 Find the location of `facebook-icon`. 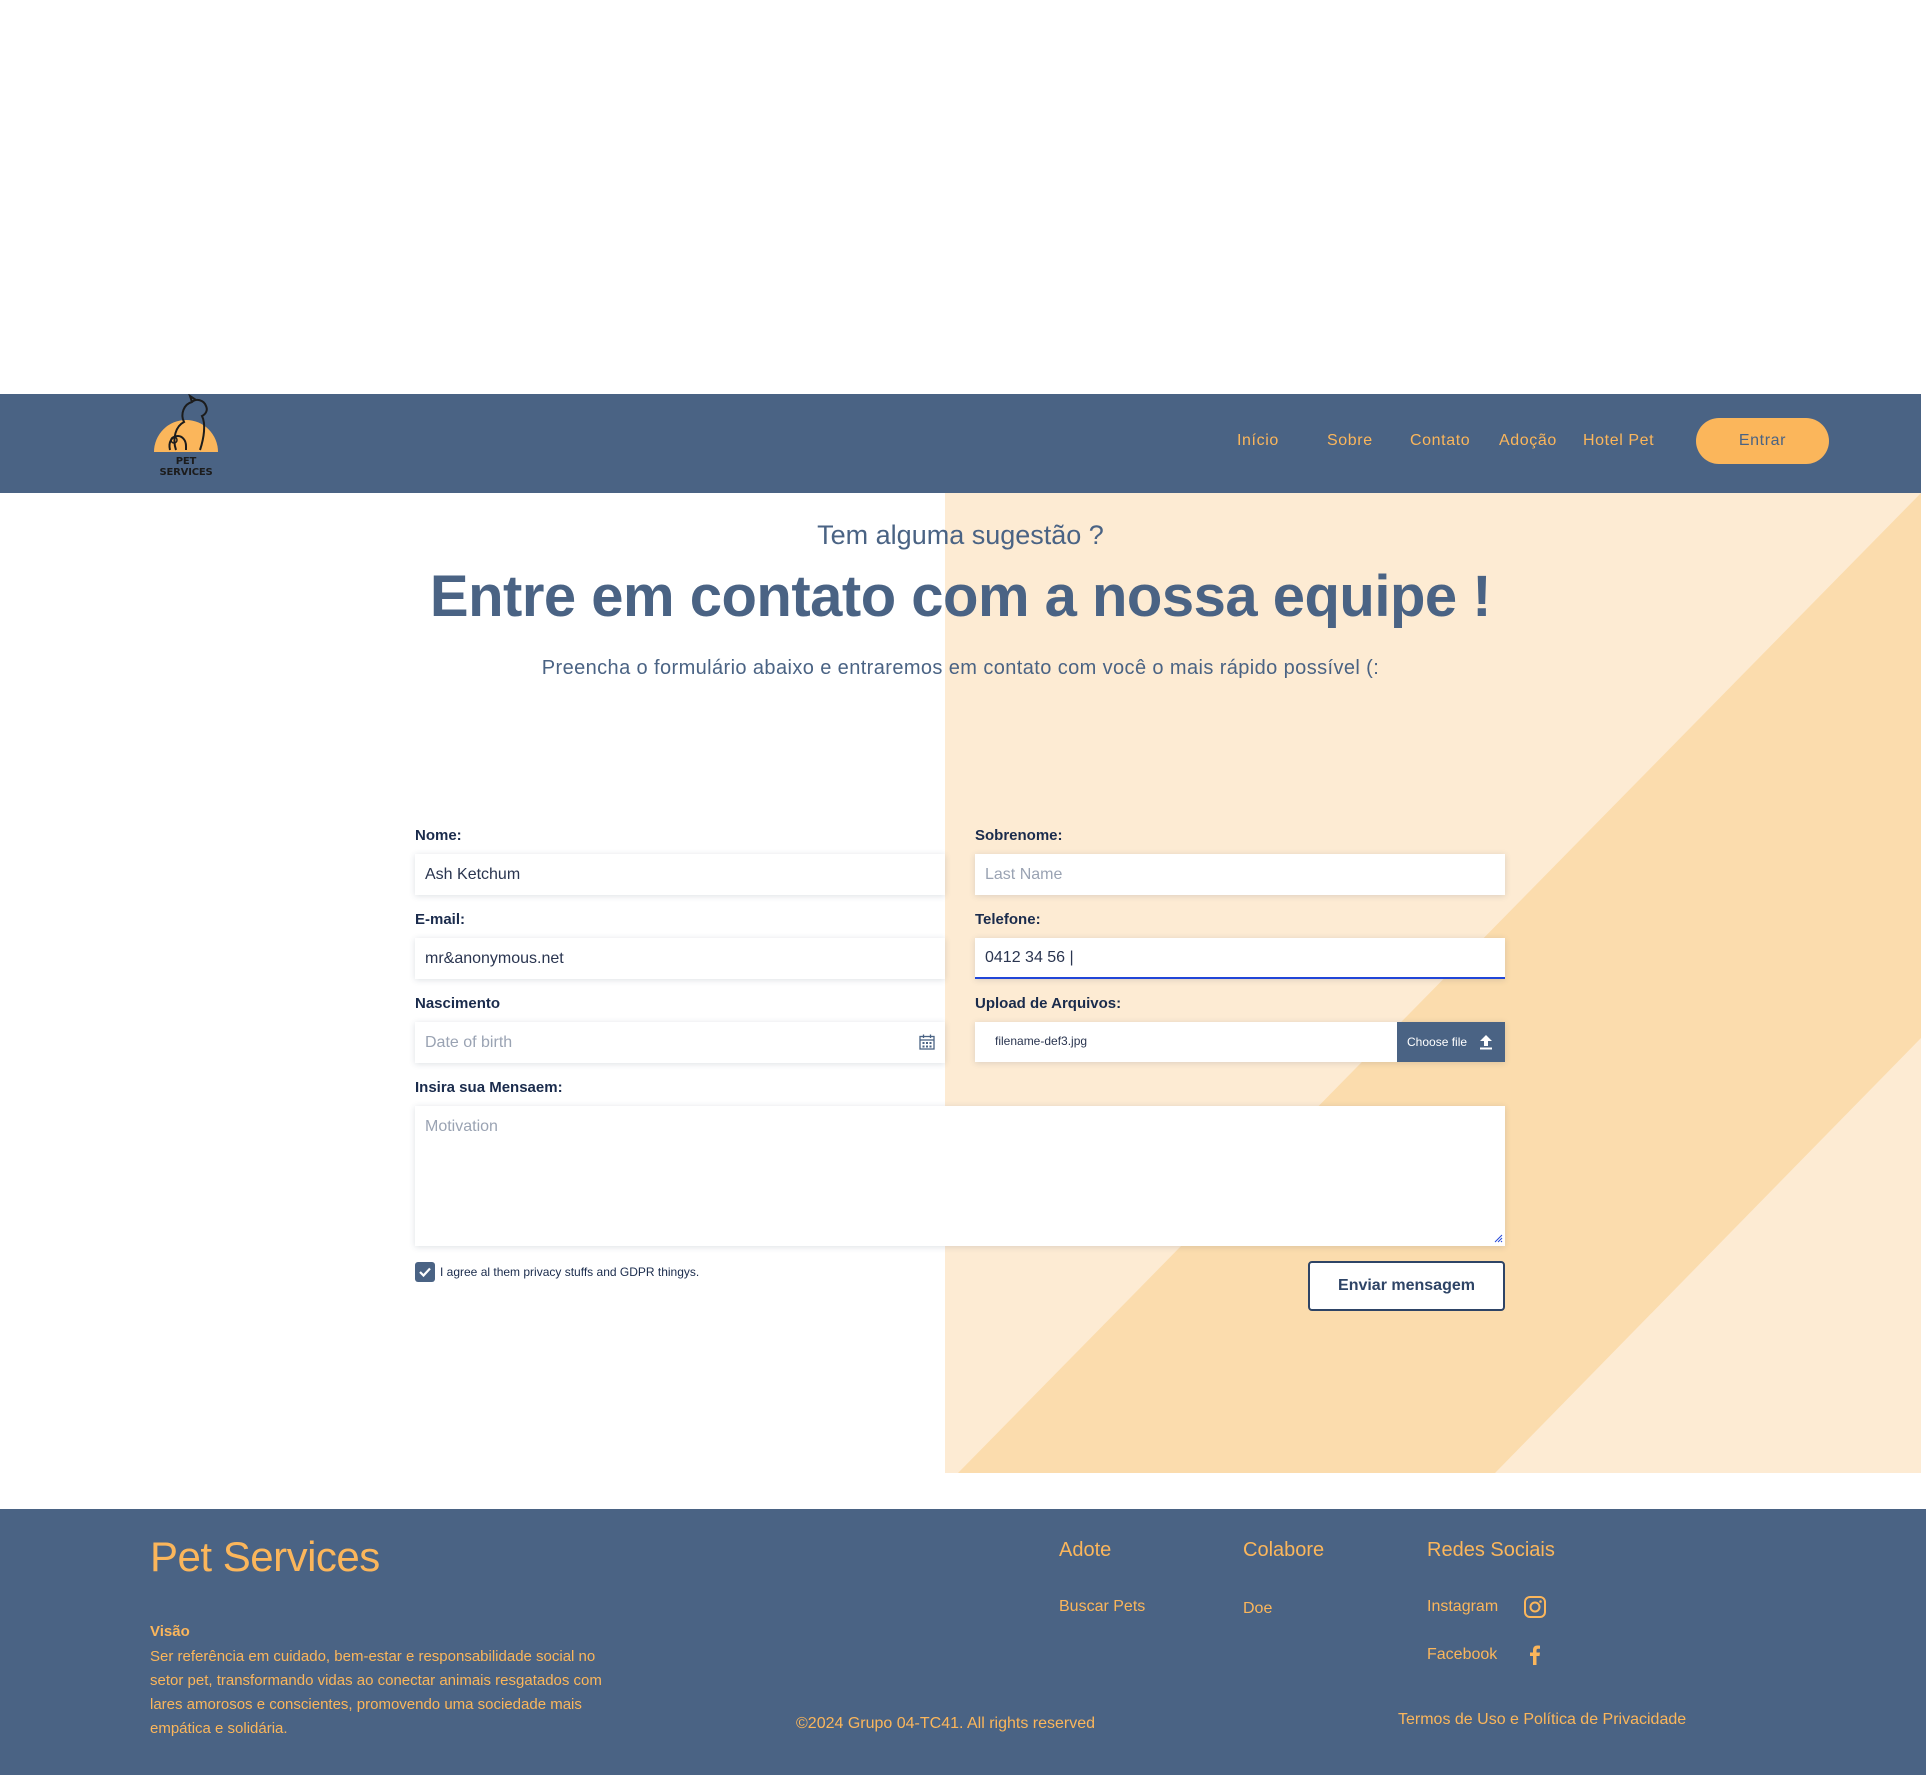

facebook-icon is located at coordinates (1535, 1655).